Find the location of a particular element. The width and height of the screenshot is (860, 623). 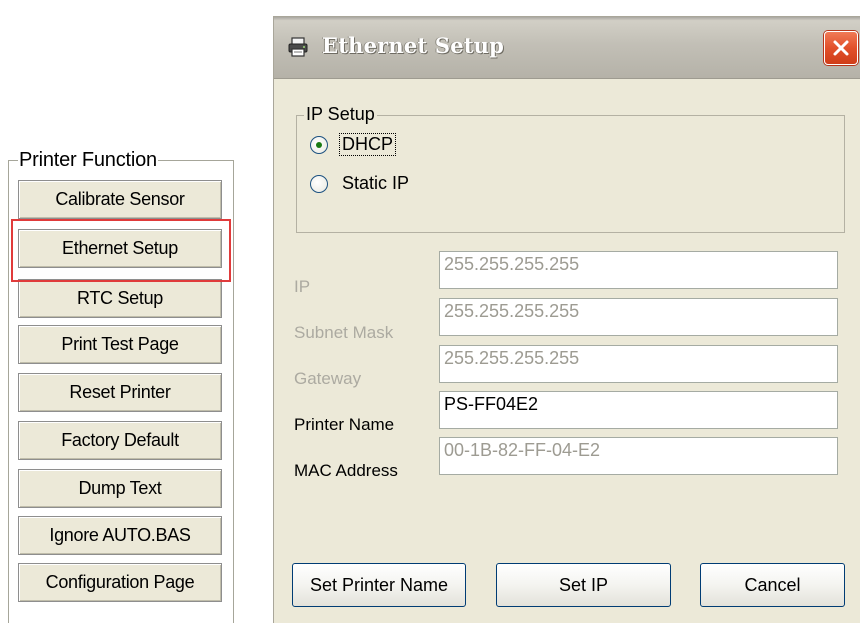

configuration-page-button: Configuration Page is located at coordinates (120, 582).